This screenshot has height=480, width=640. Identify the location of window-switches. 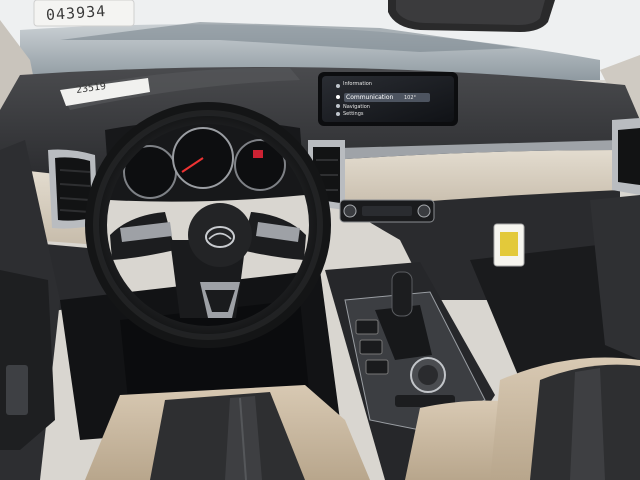
(17, 390).